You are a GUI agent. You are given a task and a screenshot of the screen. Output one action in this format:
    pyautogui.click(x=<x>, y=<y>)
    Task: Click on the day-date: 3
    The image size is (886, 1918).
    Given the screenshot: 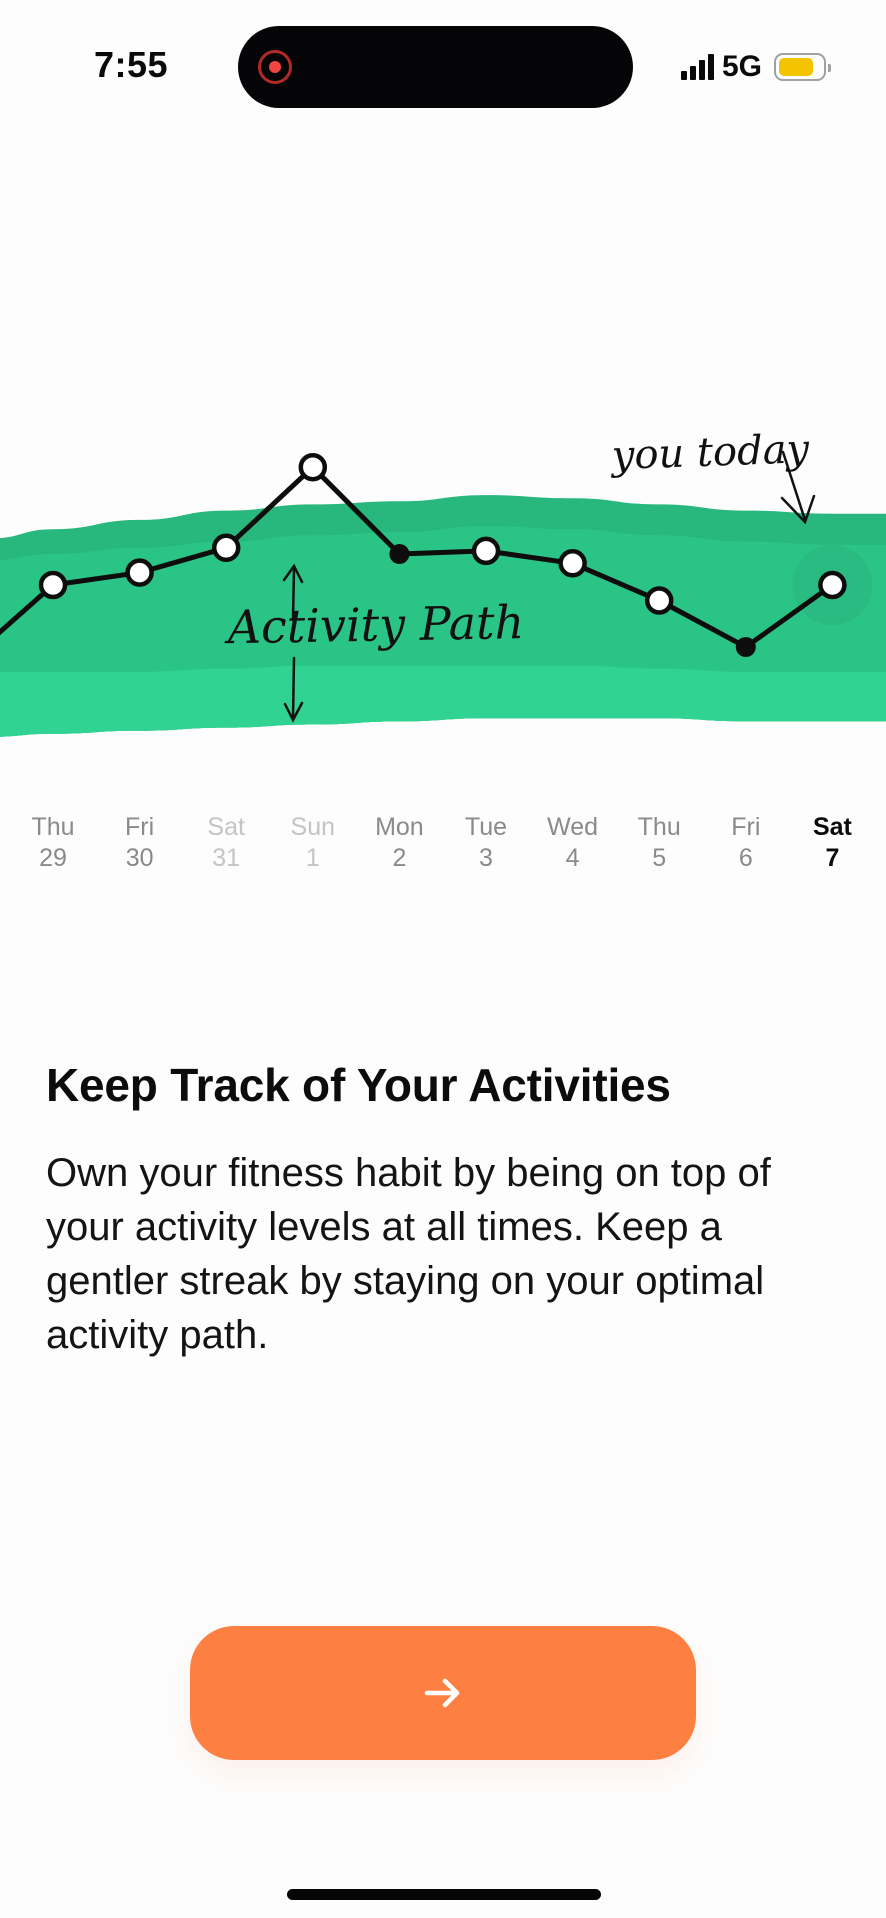 What is the action you would take?
    pyautogui.click(x=486, y=858)
    